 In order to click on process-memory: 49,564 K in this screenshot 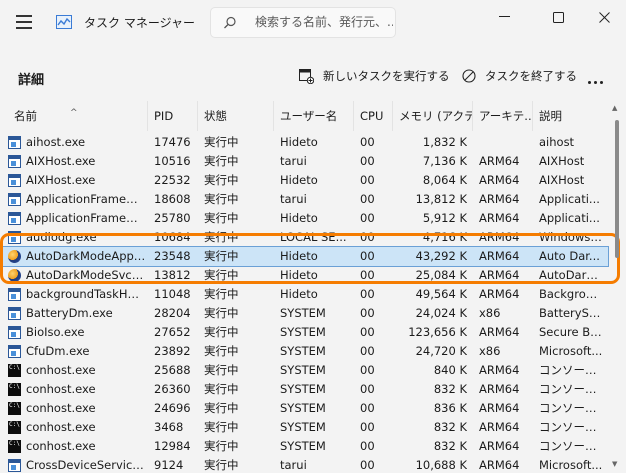, I will do `click(441, 294)`.